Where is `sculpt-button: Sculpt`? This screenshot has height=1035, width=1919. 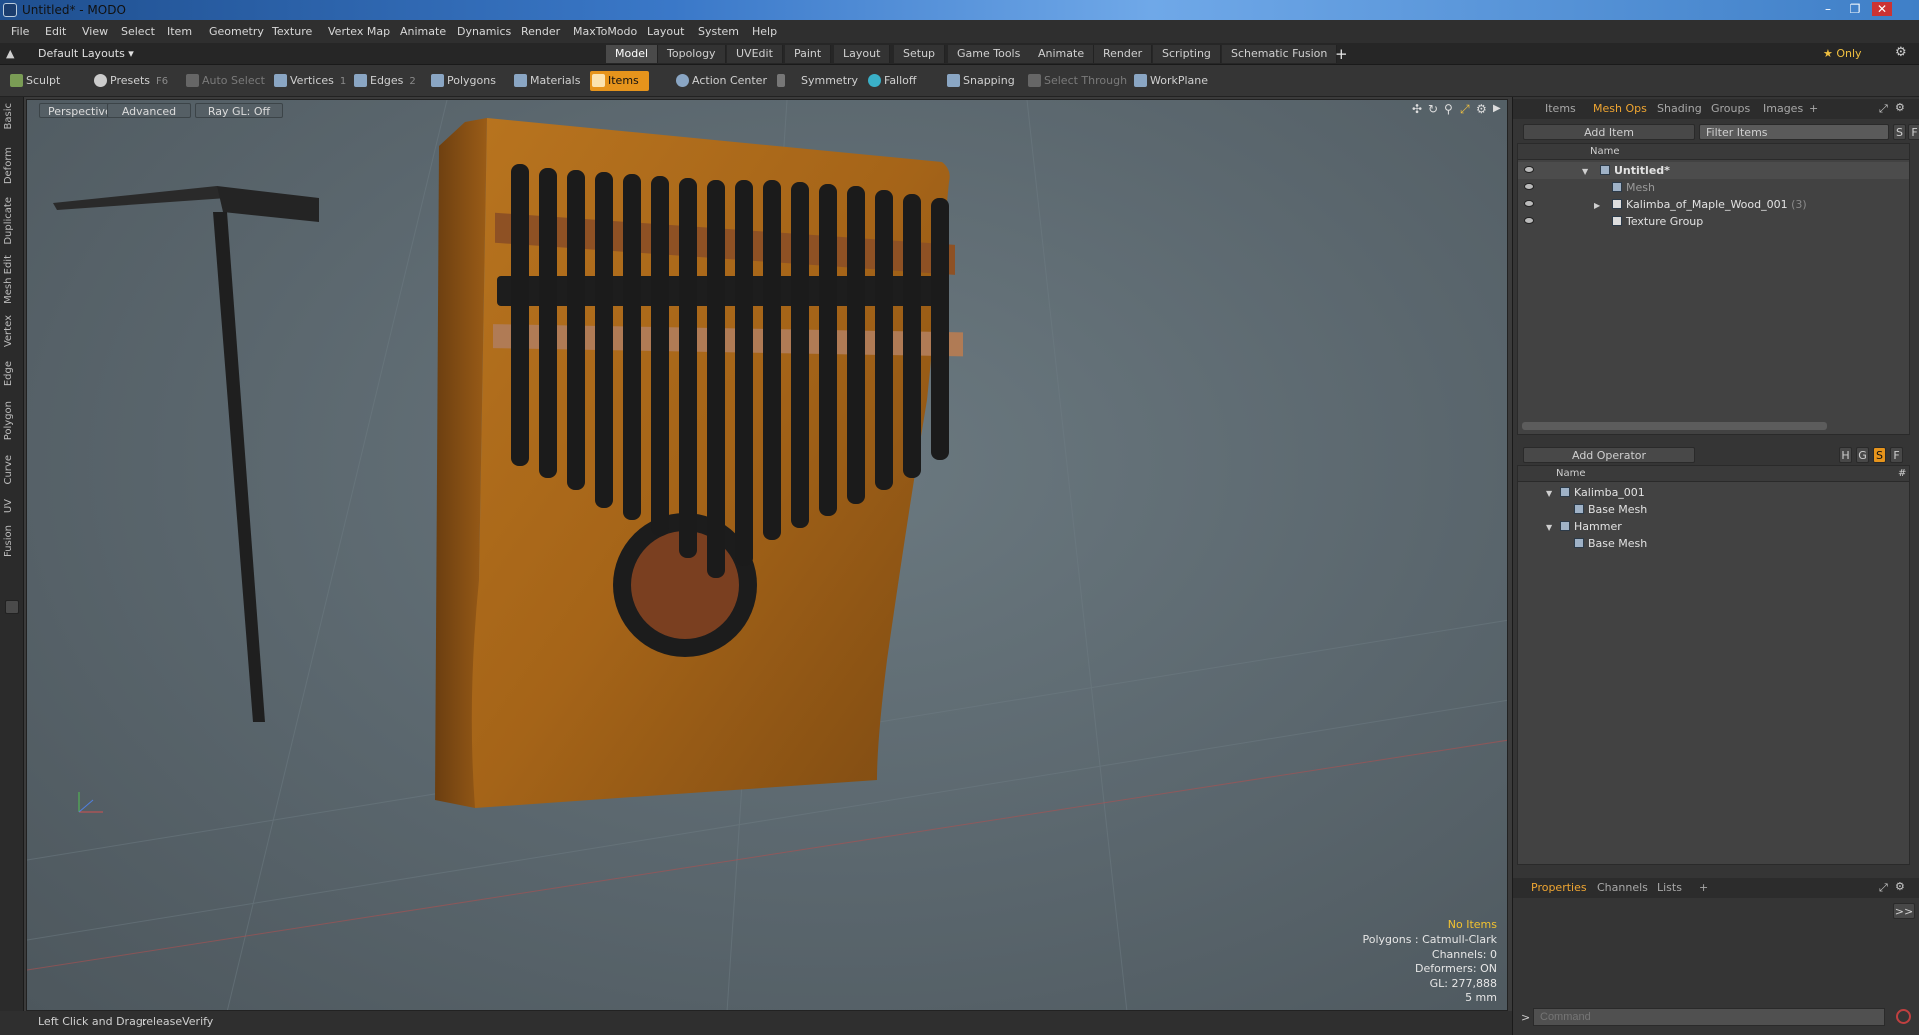
sculpt-button: Sculpt is located at coordinates (34, 81).